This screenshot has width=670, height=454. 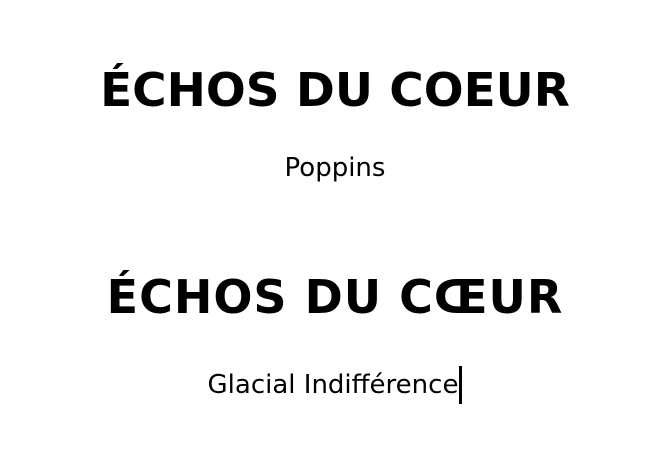 I want to click on font-name-label-1: Poppins, so click(x=335, y=168).